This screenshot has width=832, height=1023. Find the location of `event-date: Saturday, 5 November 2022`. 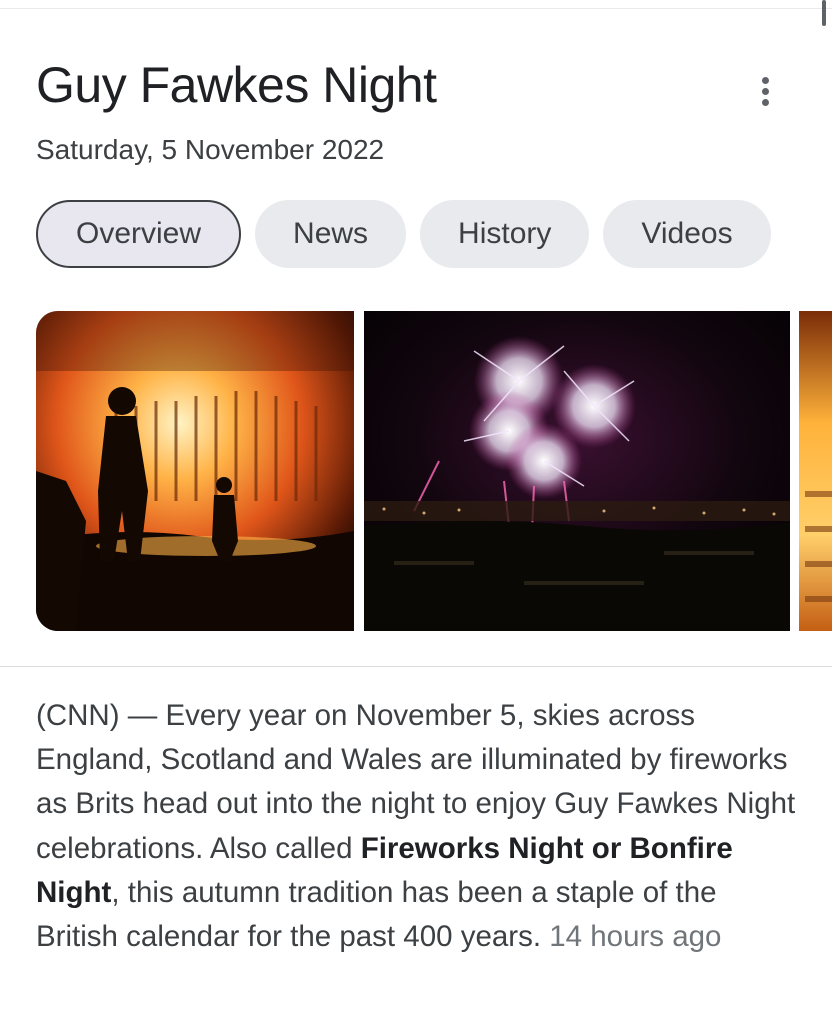

event-date: Saturday, 5 November 2022 is located at coordinates (210, 149).